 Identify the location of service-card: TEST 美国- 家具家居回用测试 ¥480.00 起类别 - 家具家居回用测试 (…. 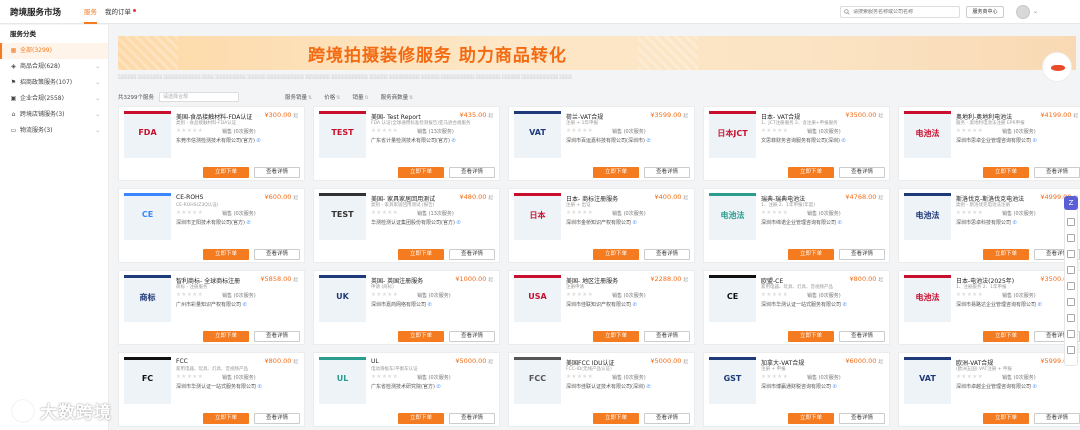
(406, 225).